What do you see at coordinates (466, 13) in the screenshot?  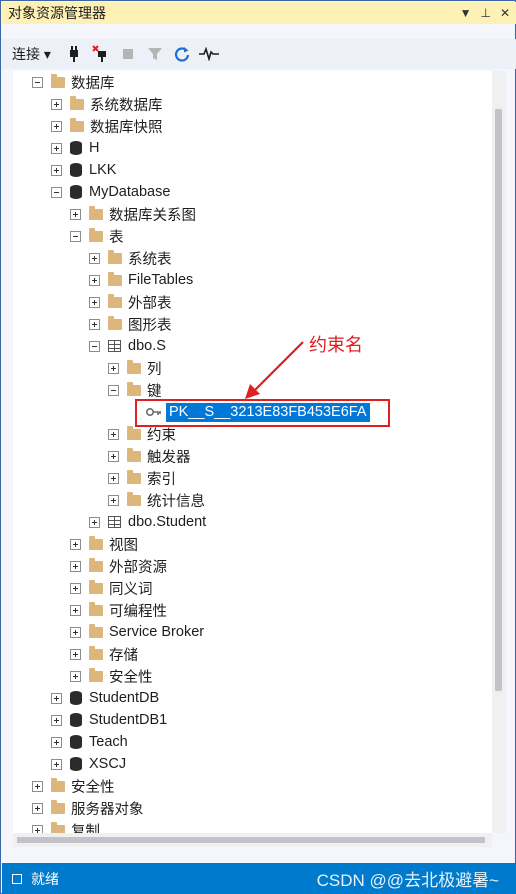 I see `dropdown-icon: ▼` at bounding box center [466, 13].